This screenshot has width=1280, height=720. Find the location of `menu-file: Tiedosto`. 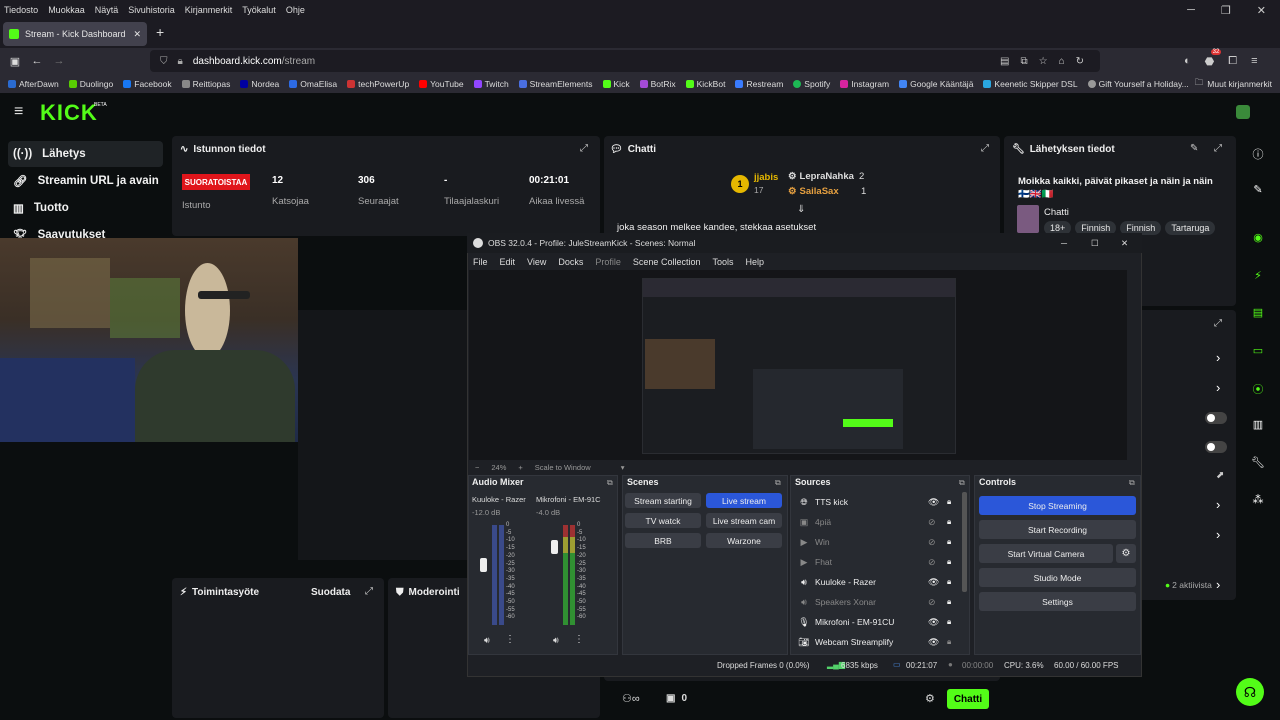

menu-file: Tiedosto is located at coordinates (21, 10).